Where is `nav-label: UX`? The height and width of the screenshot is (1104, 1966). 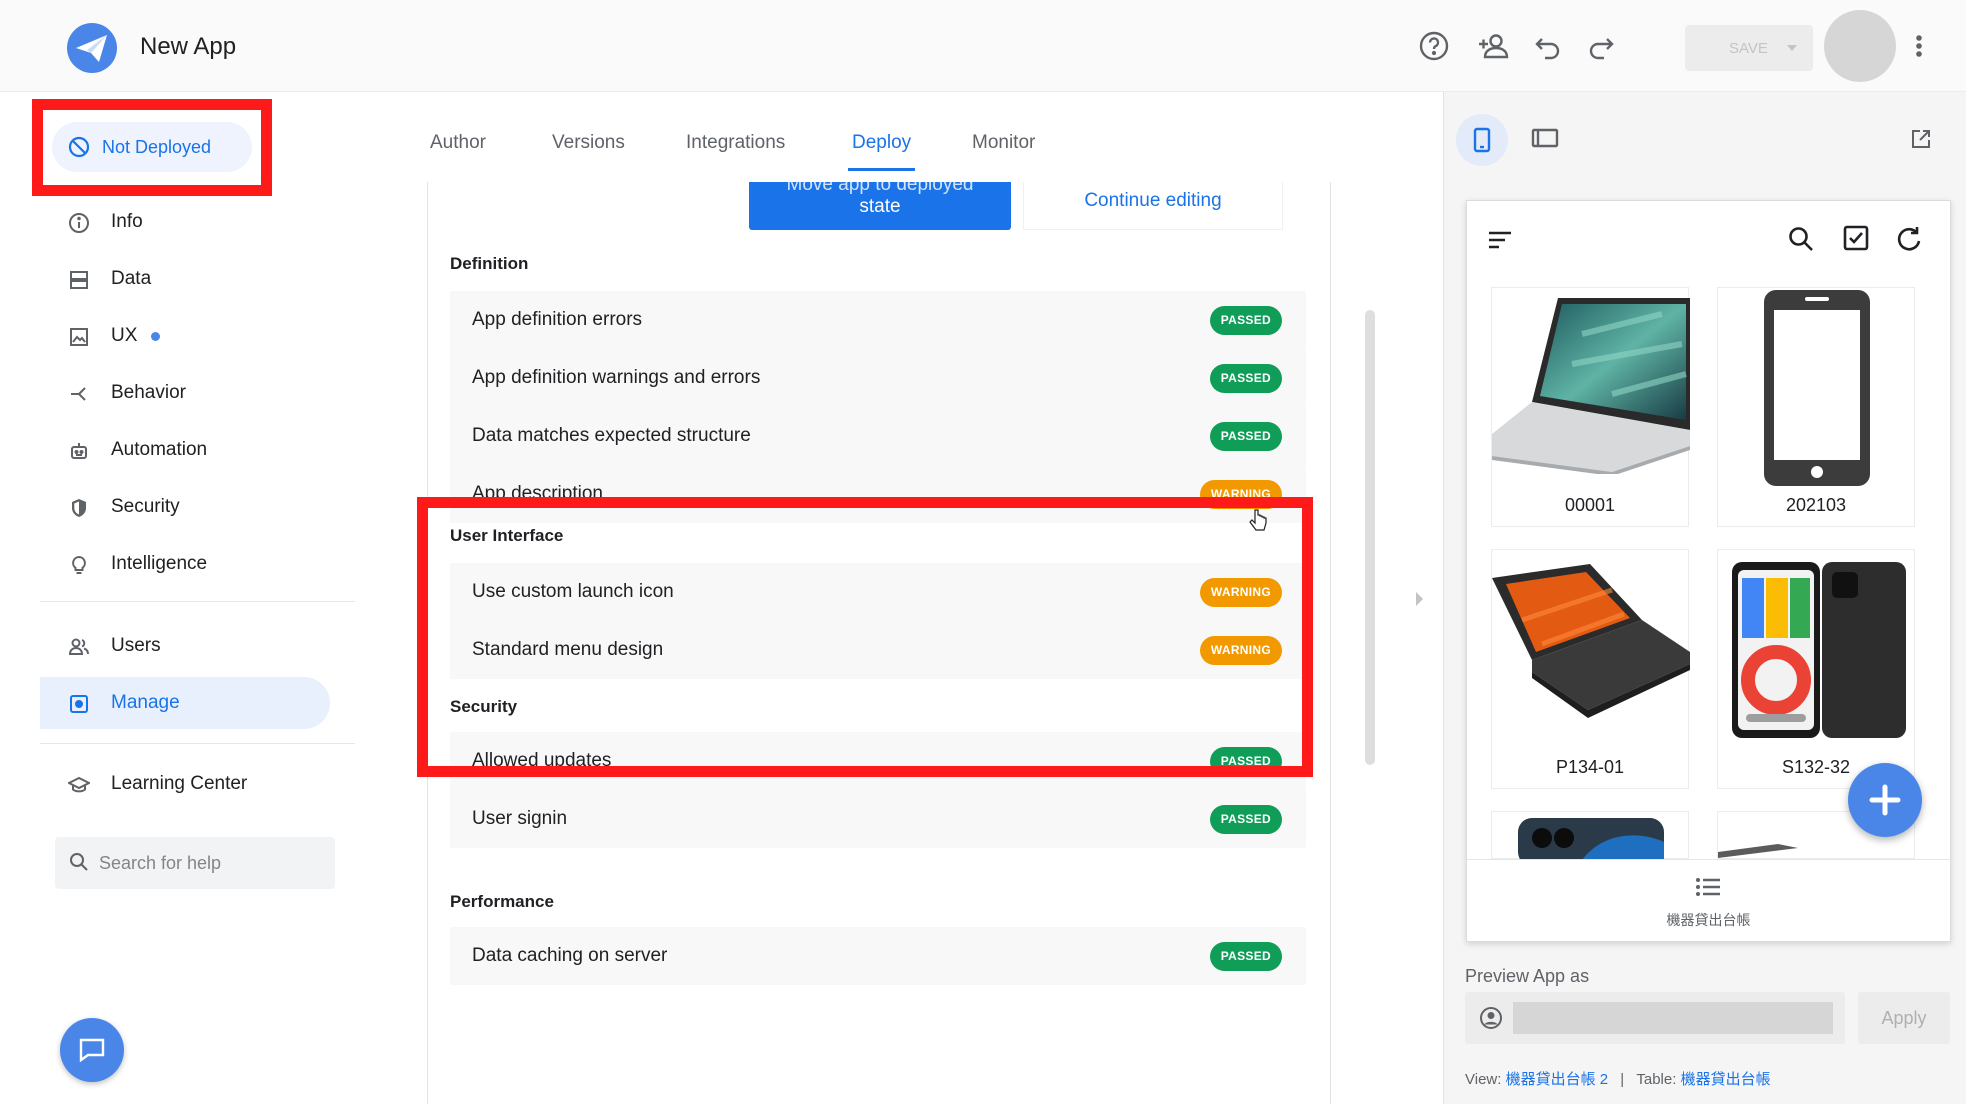 nav-label: UX is located at coordinates (124, 335).